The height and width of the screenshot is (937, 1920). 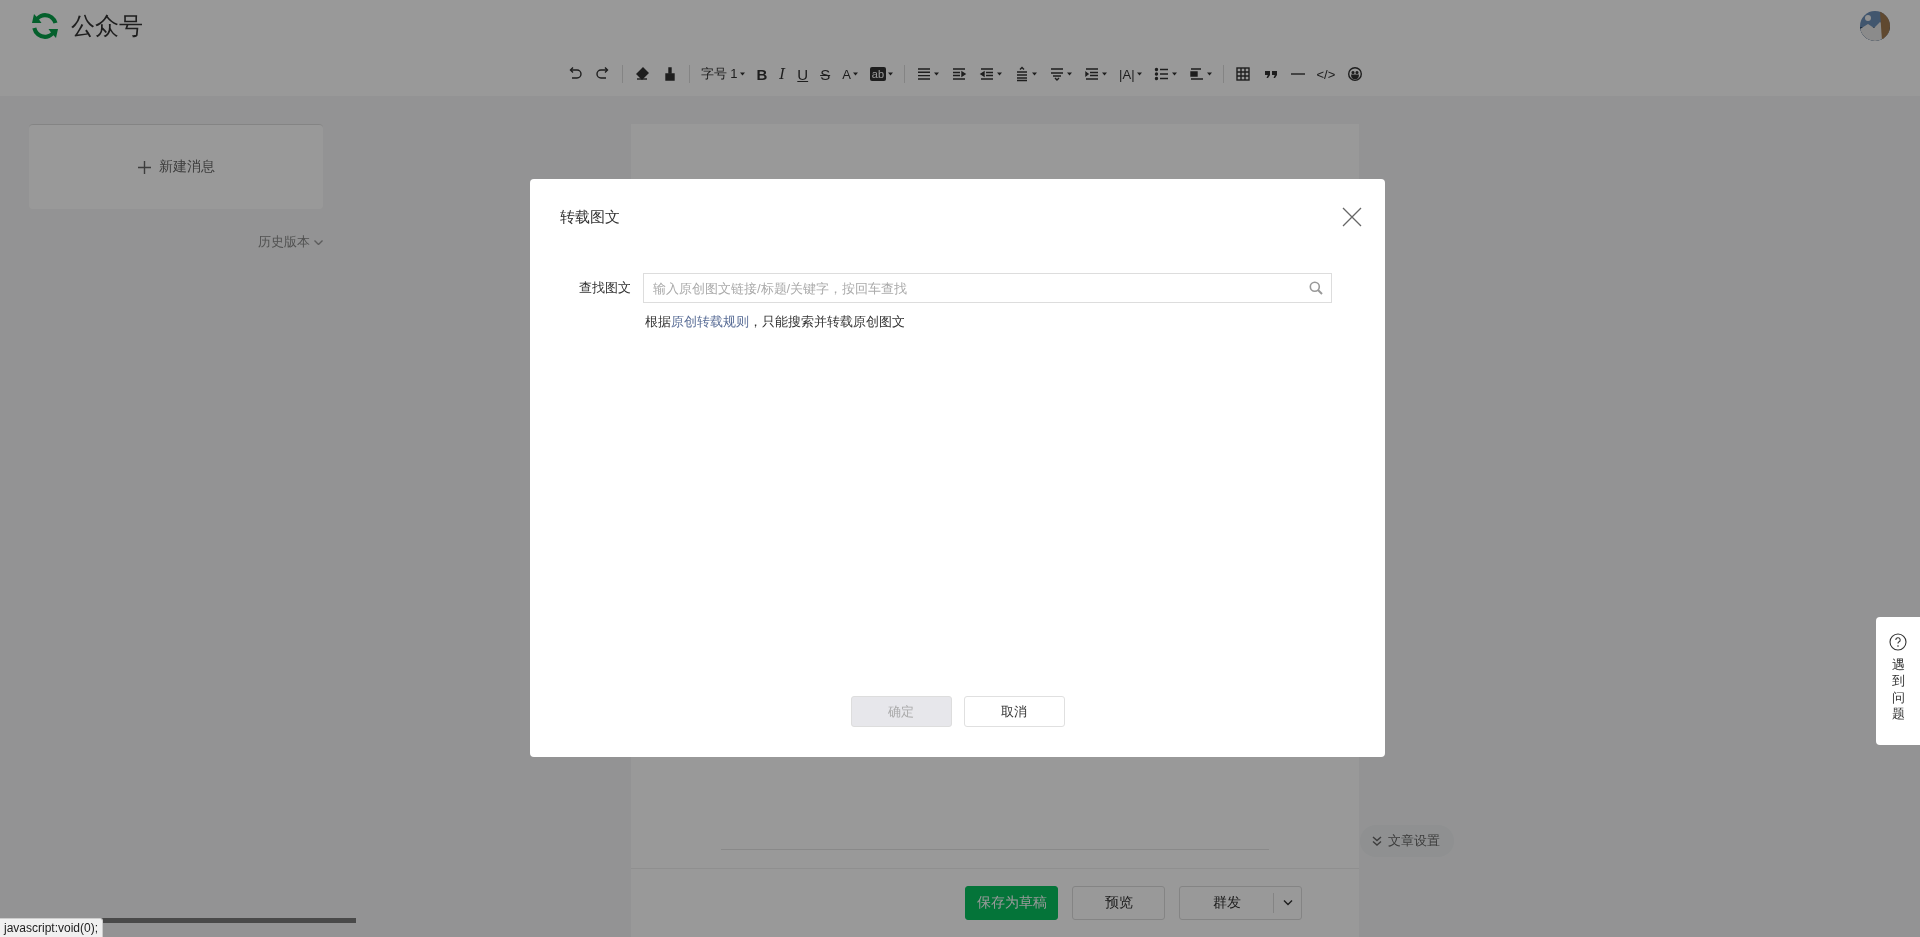 I want to click on dialog-title: 转载图文, so click(x=590, y=217).